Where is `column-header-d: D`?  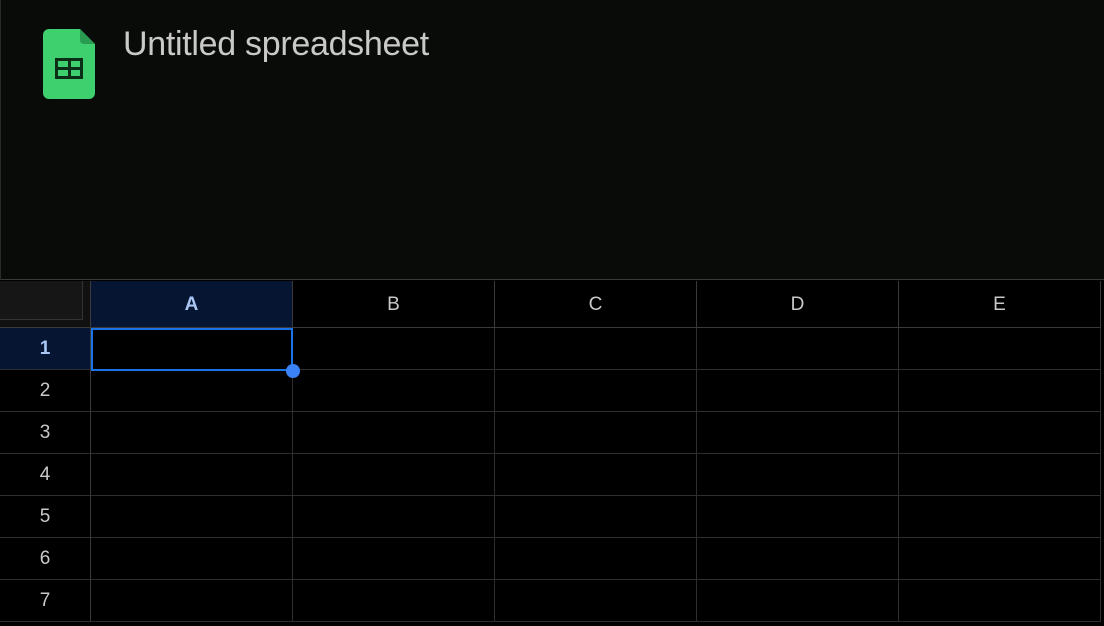 column-header-d: D is located at coordinates (798, 304).